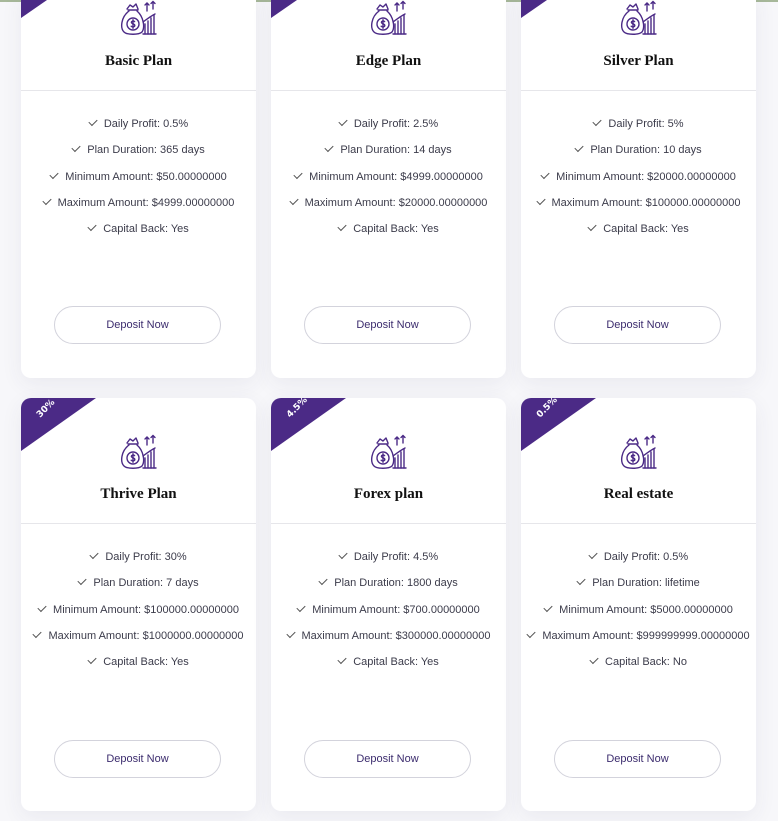 This screenshot has width=778, height=821. What do you see at coordinates (138, 589) in the screenshot?
I see `feature-item: Plan Duration: 7 days` at bounding box center [138, 589].